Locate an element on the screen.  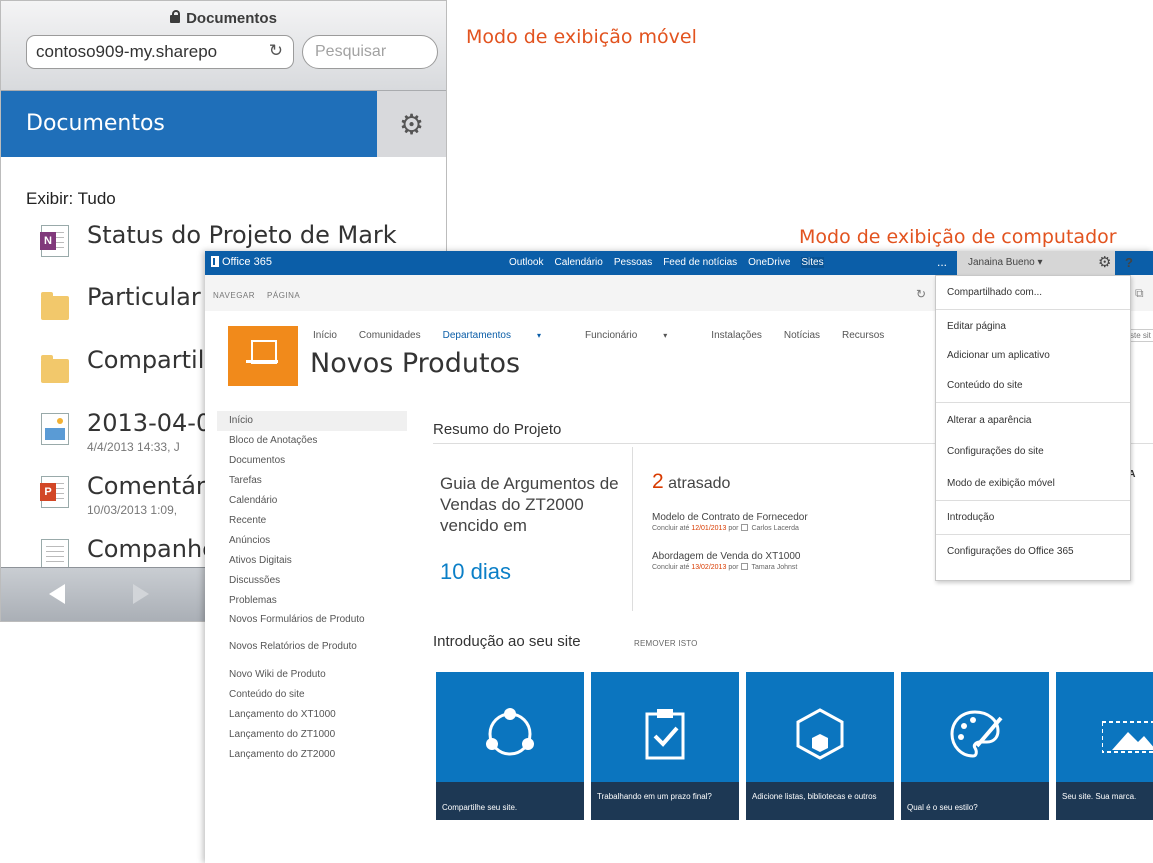
late-label: atrasado is located at coordinates (699, 483).